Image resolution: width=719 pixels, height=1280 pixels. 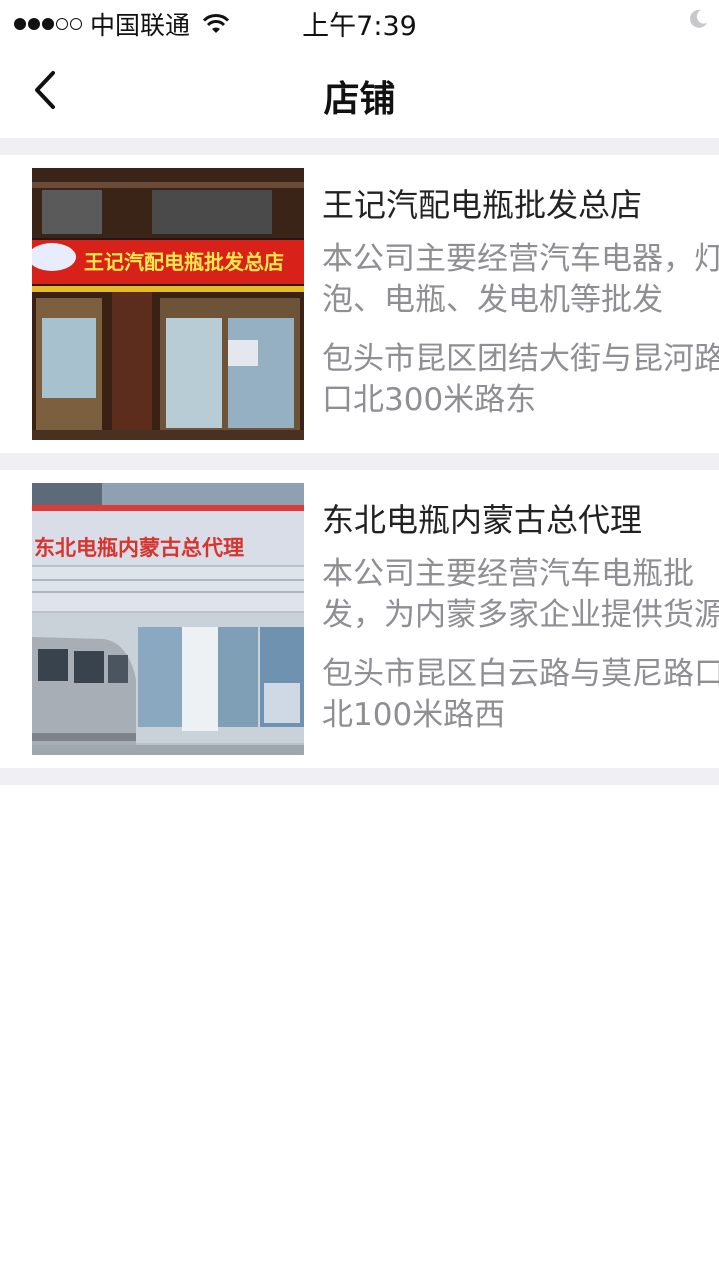 What do you see at coordinates (359, 26) in the screenshot?
I see `status-time: 上午7:39` at bounding box center [359, 26].